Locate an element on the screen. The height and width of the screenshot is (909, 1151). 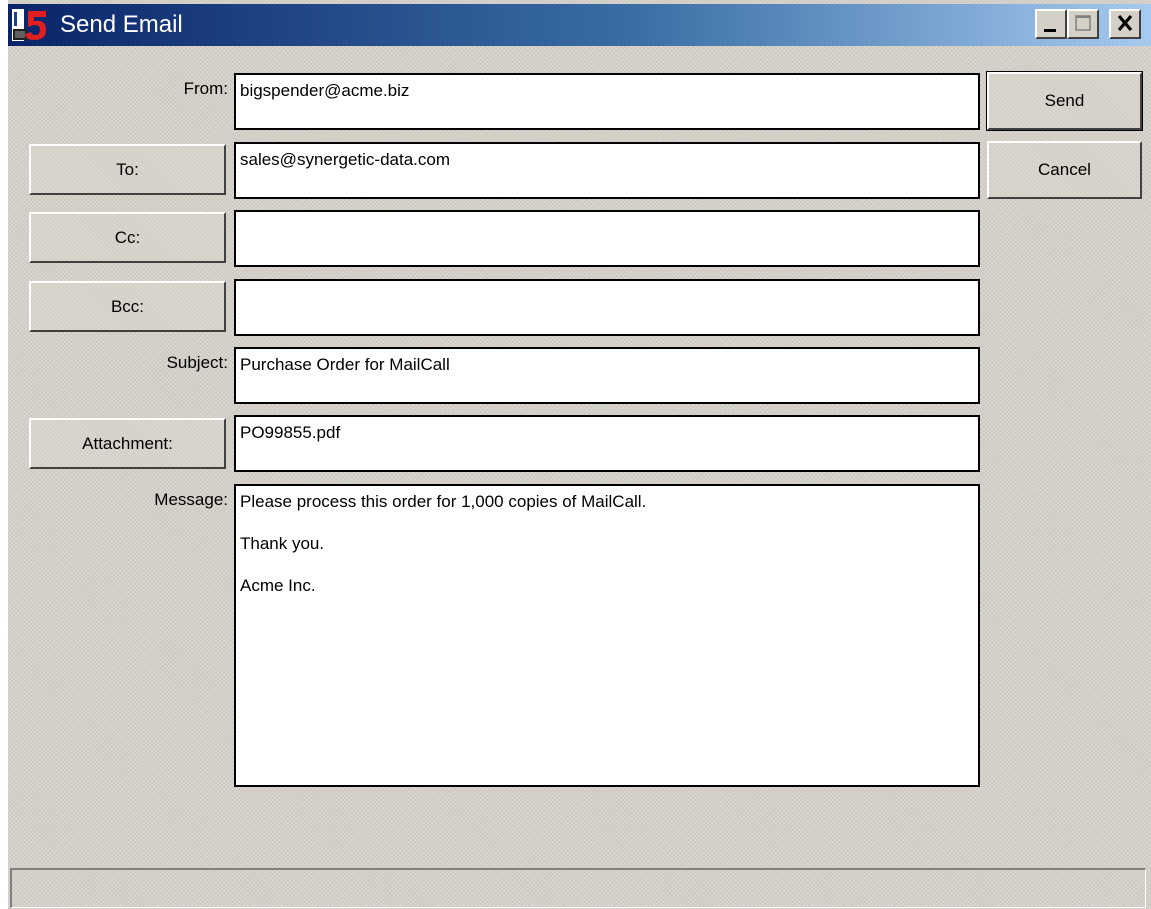
cc-button-label: Cc: is located at coordinates (127, 237).